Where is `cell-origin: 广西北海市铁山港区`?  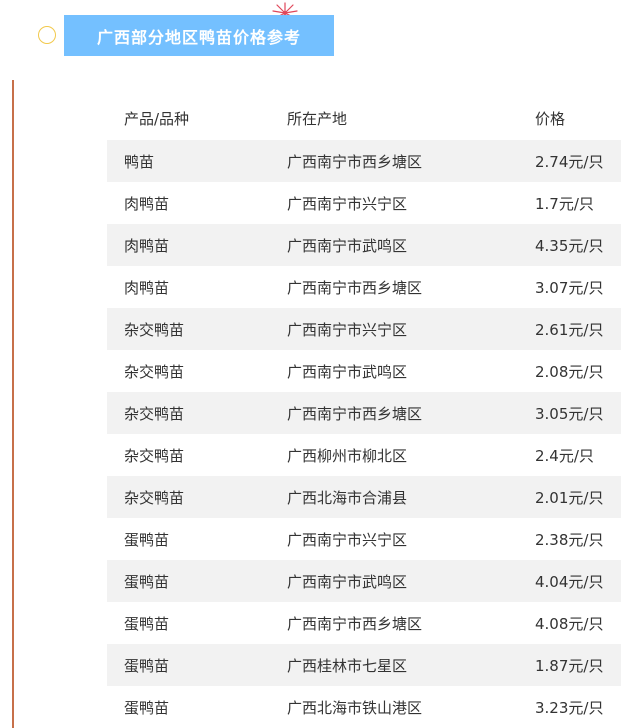 cell-origin: 广西北海市铁山港区 is located at coordinates (355, 707).